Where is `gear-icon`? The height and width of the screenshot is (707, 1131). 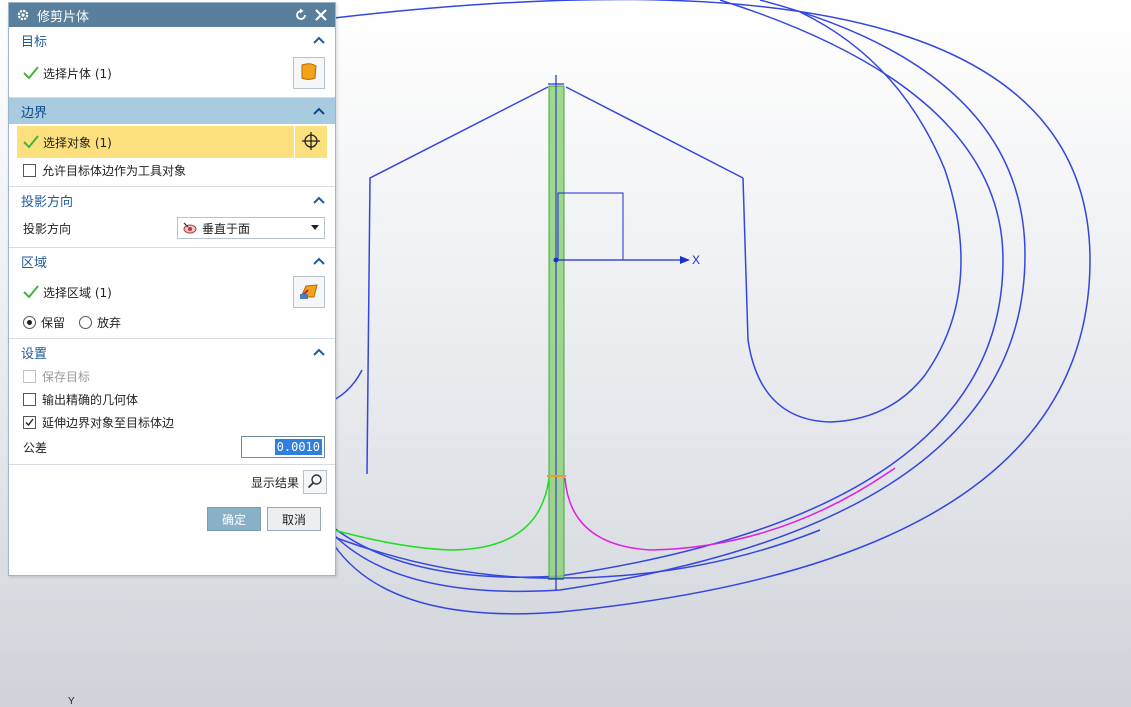 gear-icon is located at coordinates (23, 15).